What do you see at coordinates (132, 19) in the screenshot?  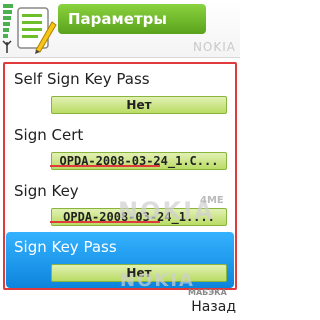 I see `page-title: Параметры` at bounding box center [132, 19].